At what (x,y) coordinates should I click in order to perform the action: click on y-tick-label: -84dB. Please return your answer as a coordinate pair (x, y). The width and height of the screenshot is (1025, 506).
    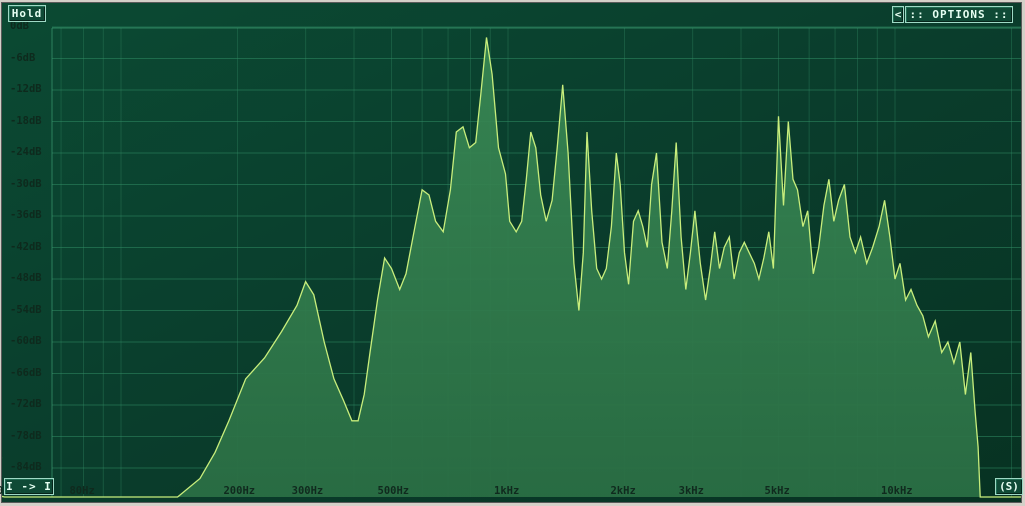
    Looking at the image, I should click on (26, 467).